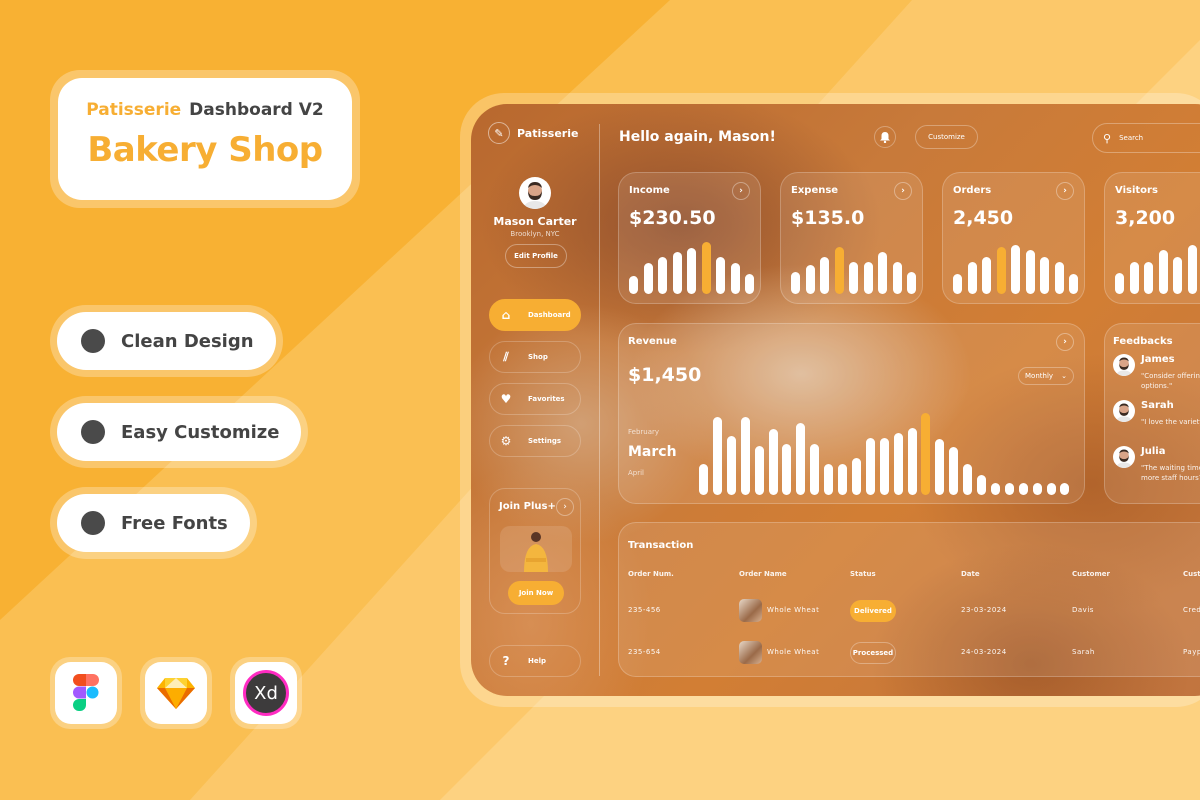  Describe the element at coordinates (763, 574) in the screenshot. I see `column-header: Order Name` at that location.